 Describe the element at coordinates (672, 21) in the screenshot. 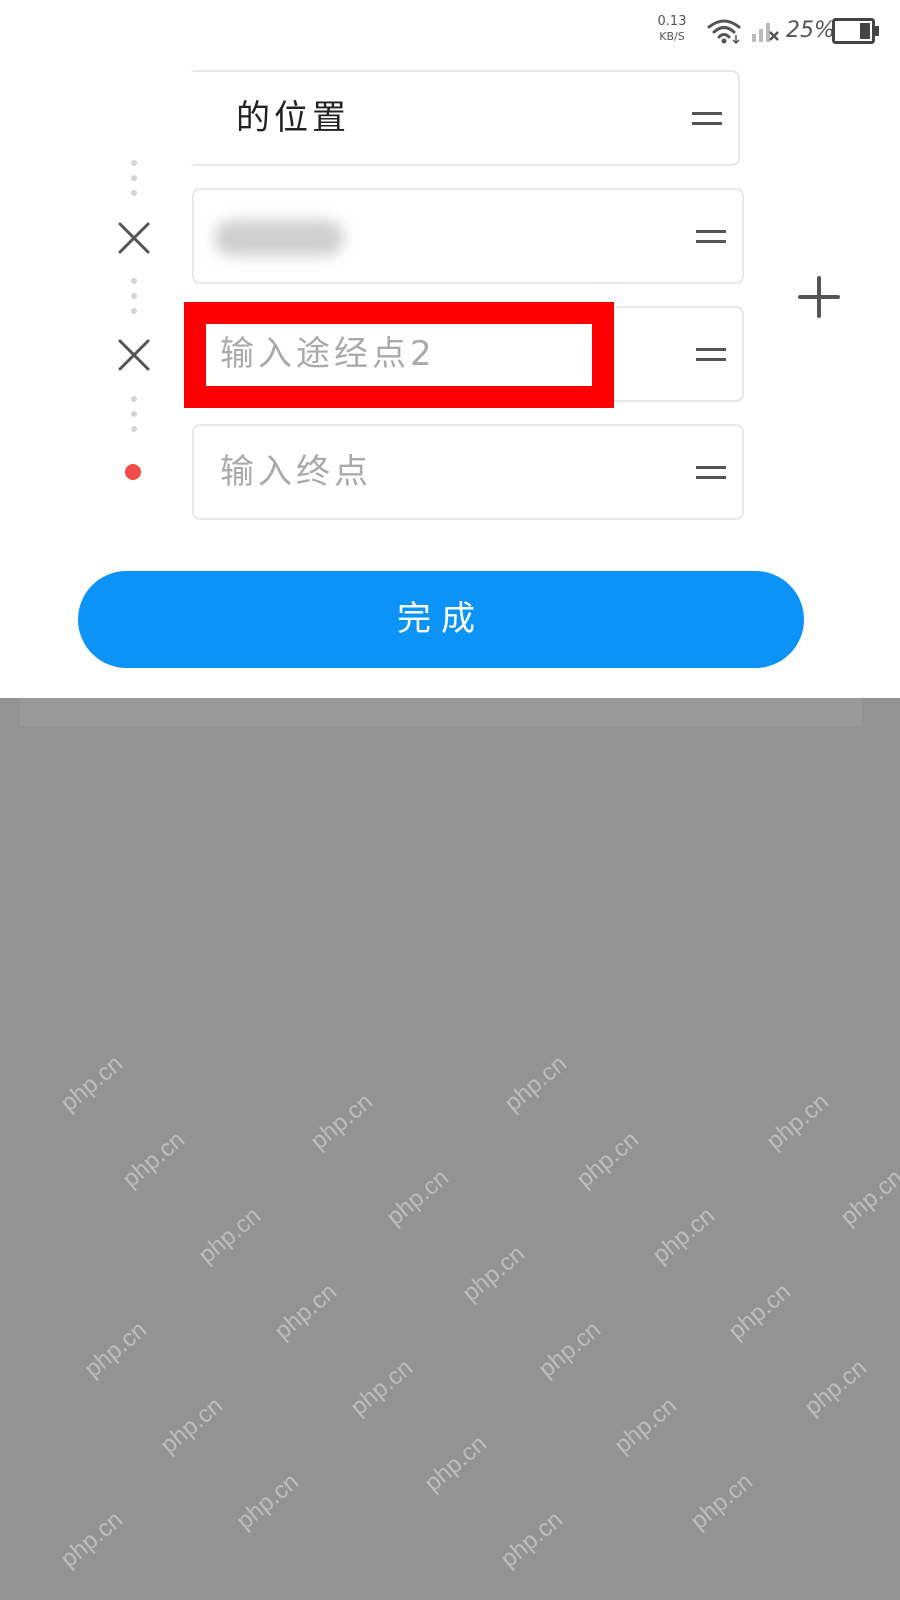

I see `network-speed-value: 0.13` at that location.